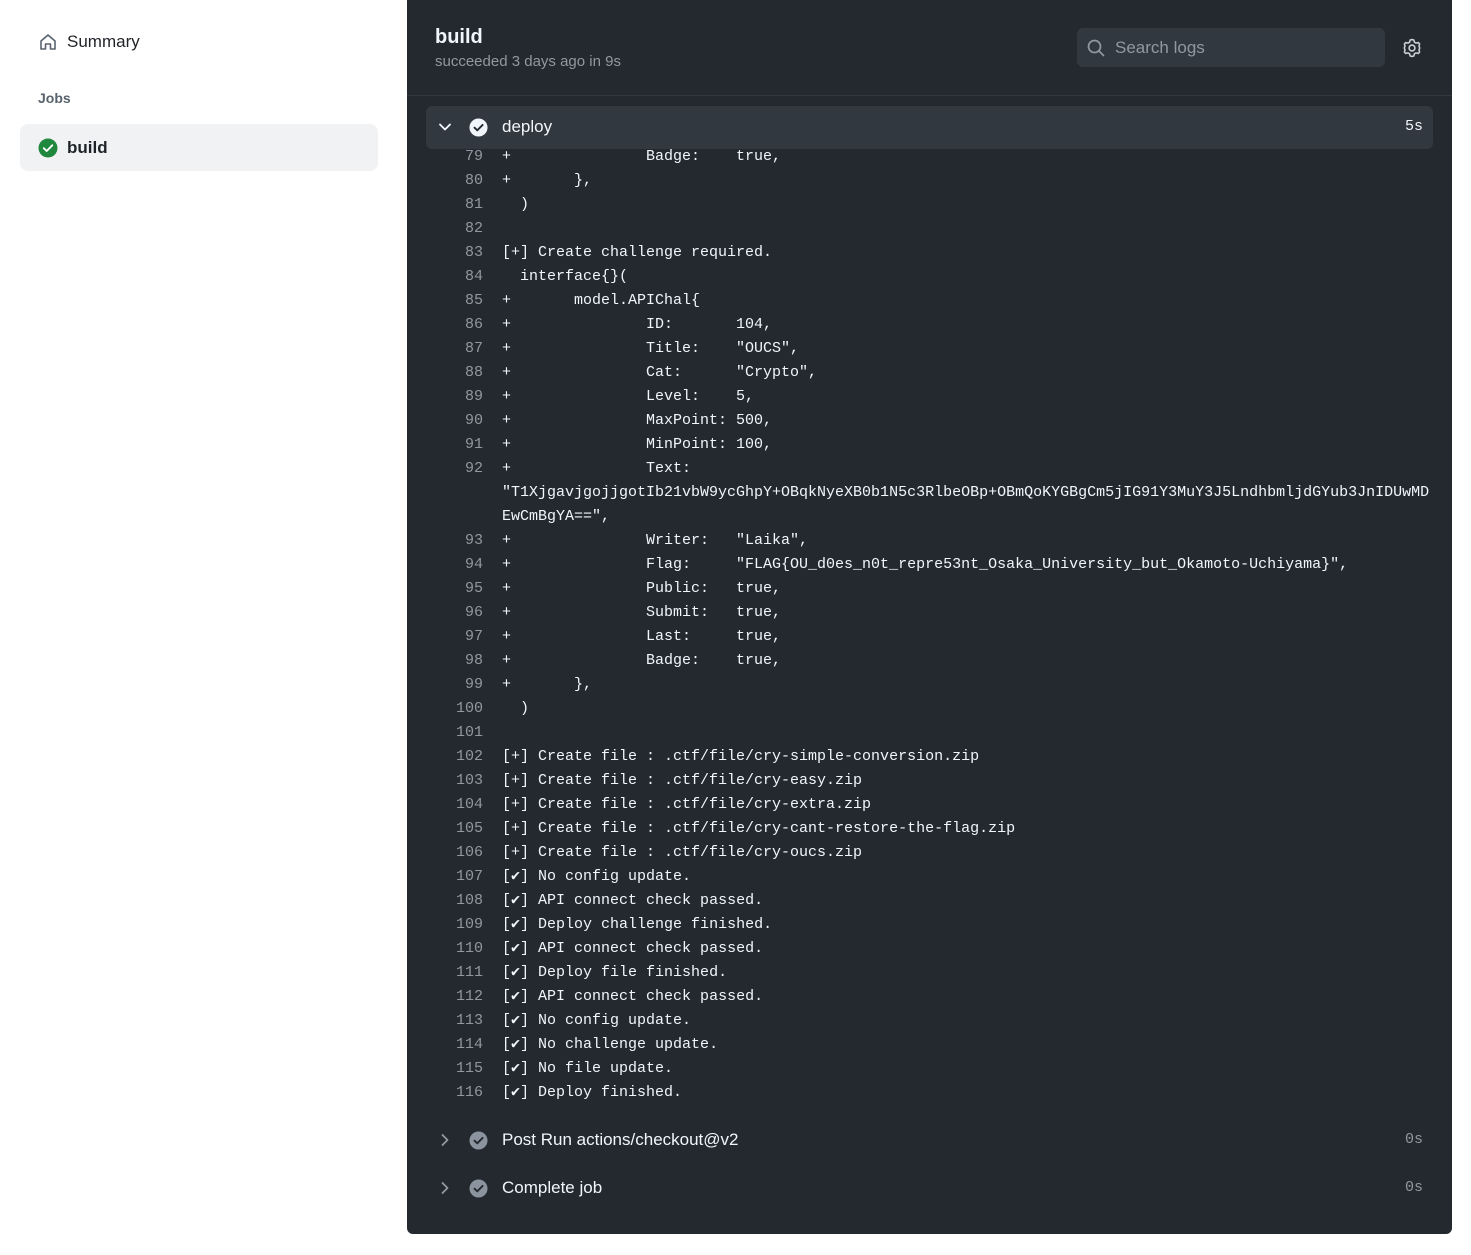  Describe the element at coordinates (929, 1021) in the screenshot. I see `log-line: 113 [✔] No config update.` at that location.